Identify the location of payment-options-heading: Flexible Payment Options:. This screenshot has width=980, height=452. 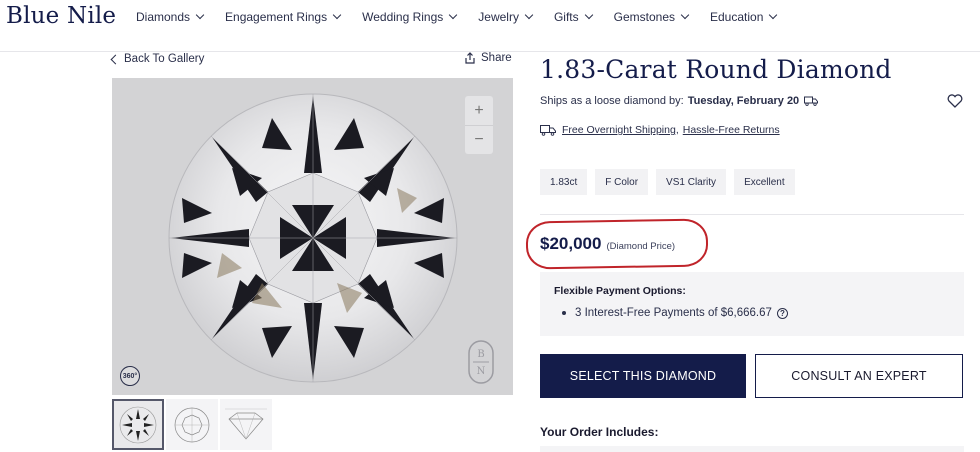
(620, 291).